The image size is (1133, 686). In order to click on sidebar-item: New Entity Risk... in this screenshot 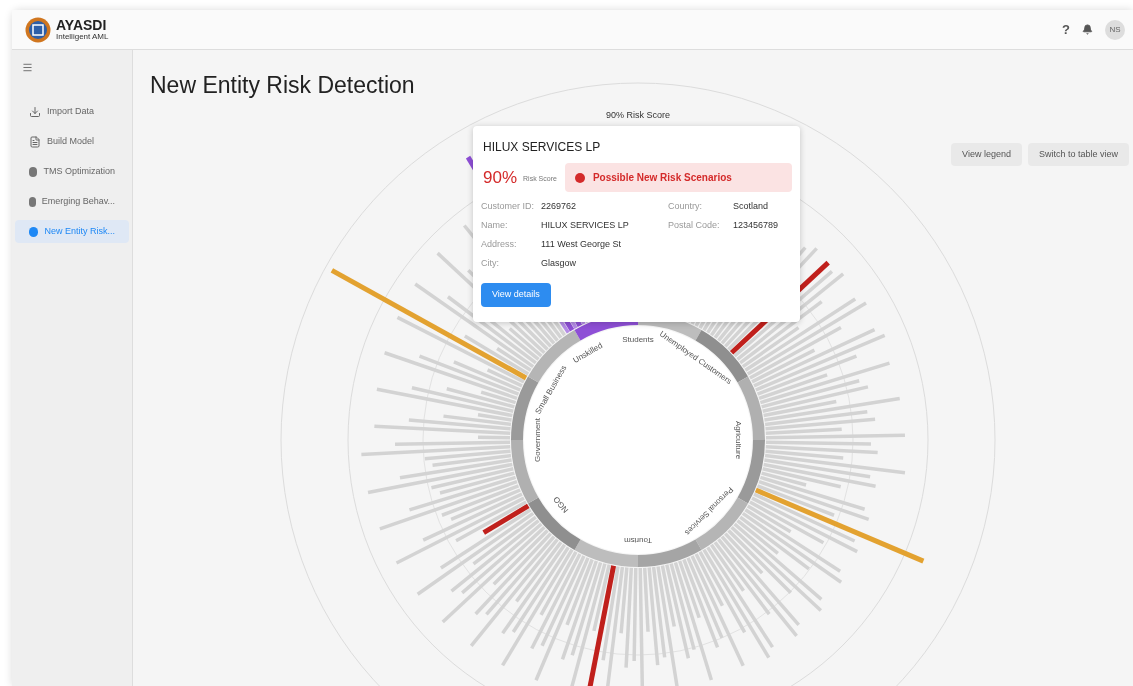, I will do `click(72, 231)`.